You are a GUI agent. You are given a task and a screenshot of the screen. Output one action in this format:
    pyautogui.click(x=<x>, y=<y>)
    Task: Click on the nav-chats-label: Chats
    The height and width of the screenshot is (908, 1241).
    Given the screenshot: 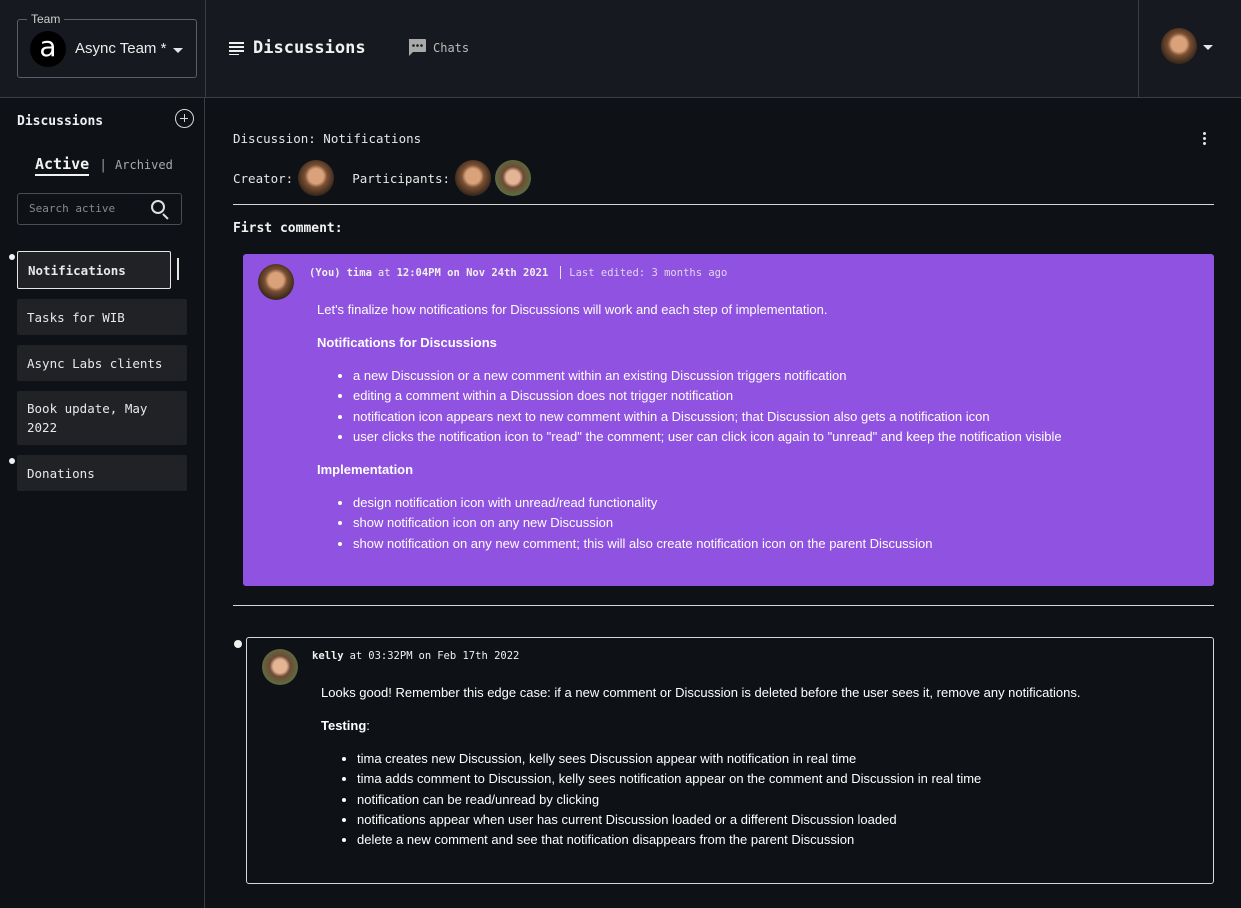 What is the action you would take?
    pyautogui.click(x=451, y=47)
    